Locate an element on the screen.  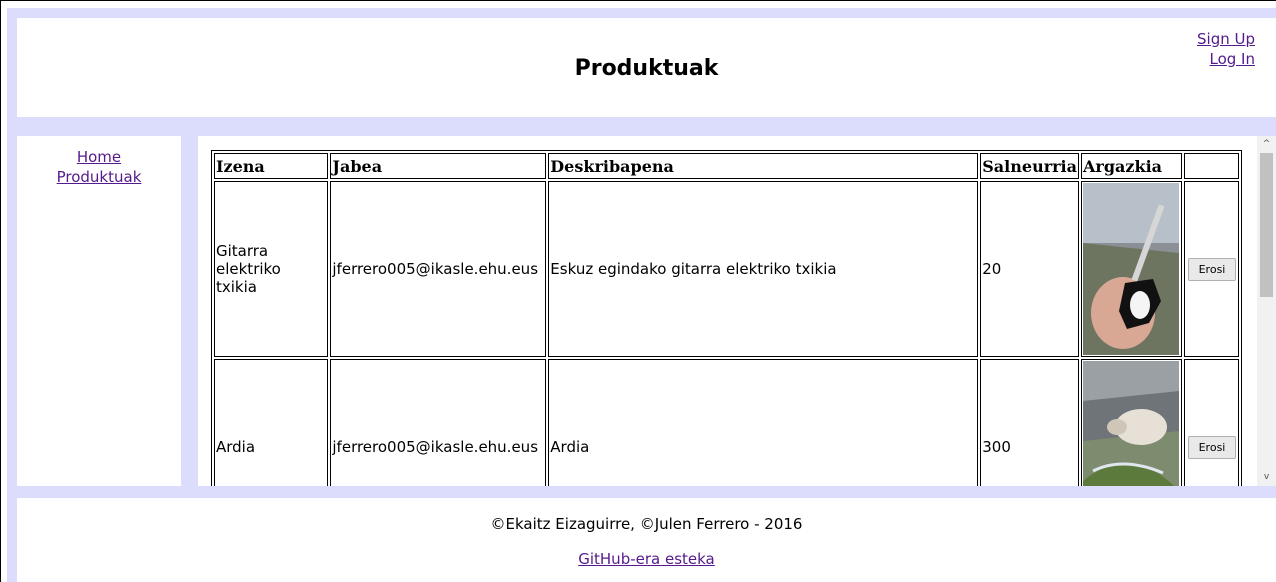
product-description-cell: Ardia is located at coordinates (763, 422).